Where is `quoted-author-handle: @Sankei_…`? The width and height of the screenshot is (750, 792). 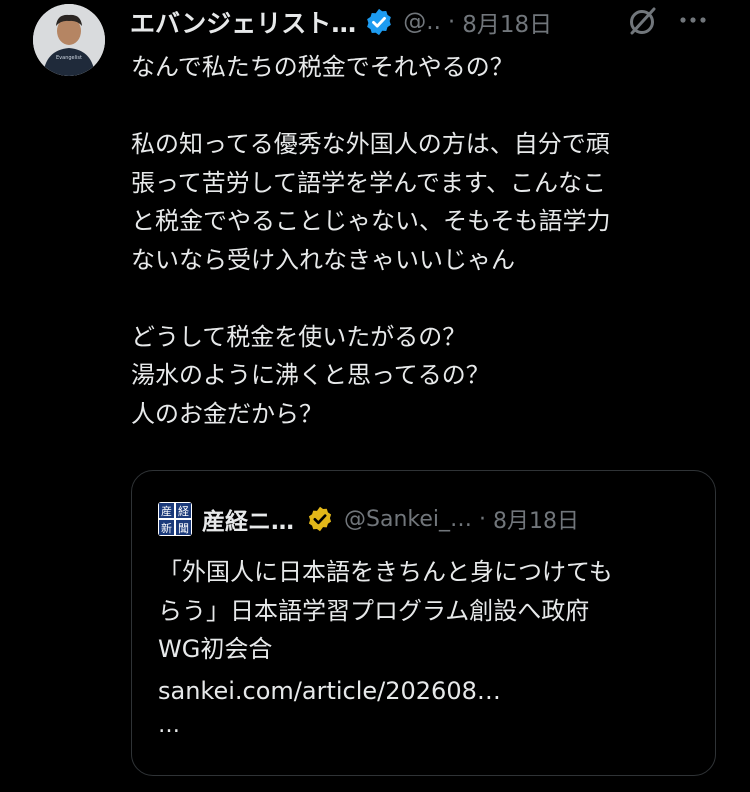
quoted-author-handle: @Sankei_… is located at coordinates (408, 519).